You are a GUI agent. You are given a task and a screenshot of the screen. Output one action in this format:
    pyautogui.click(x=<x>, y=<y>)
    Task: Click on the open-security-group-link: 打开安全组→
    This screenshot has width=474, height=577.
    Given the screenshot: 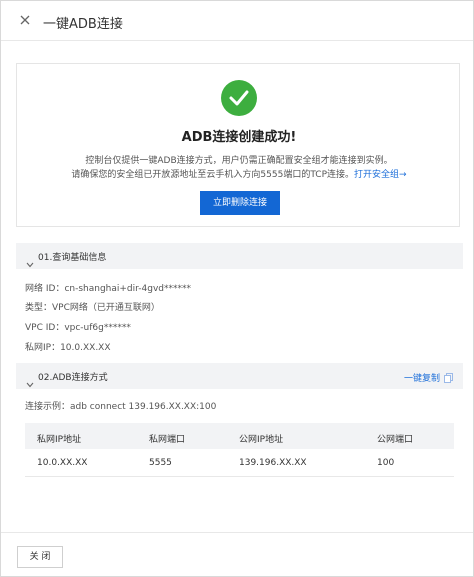 What is the action you would take?
    pyautogui.click(x=380, y=175)
    